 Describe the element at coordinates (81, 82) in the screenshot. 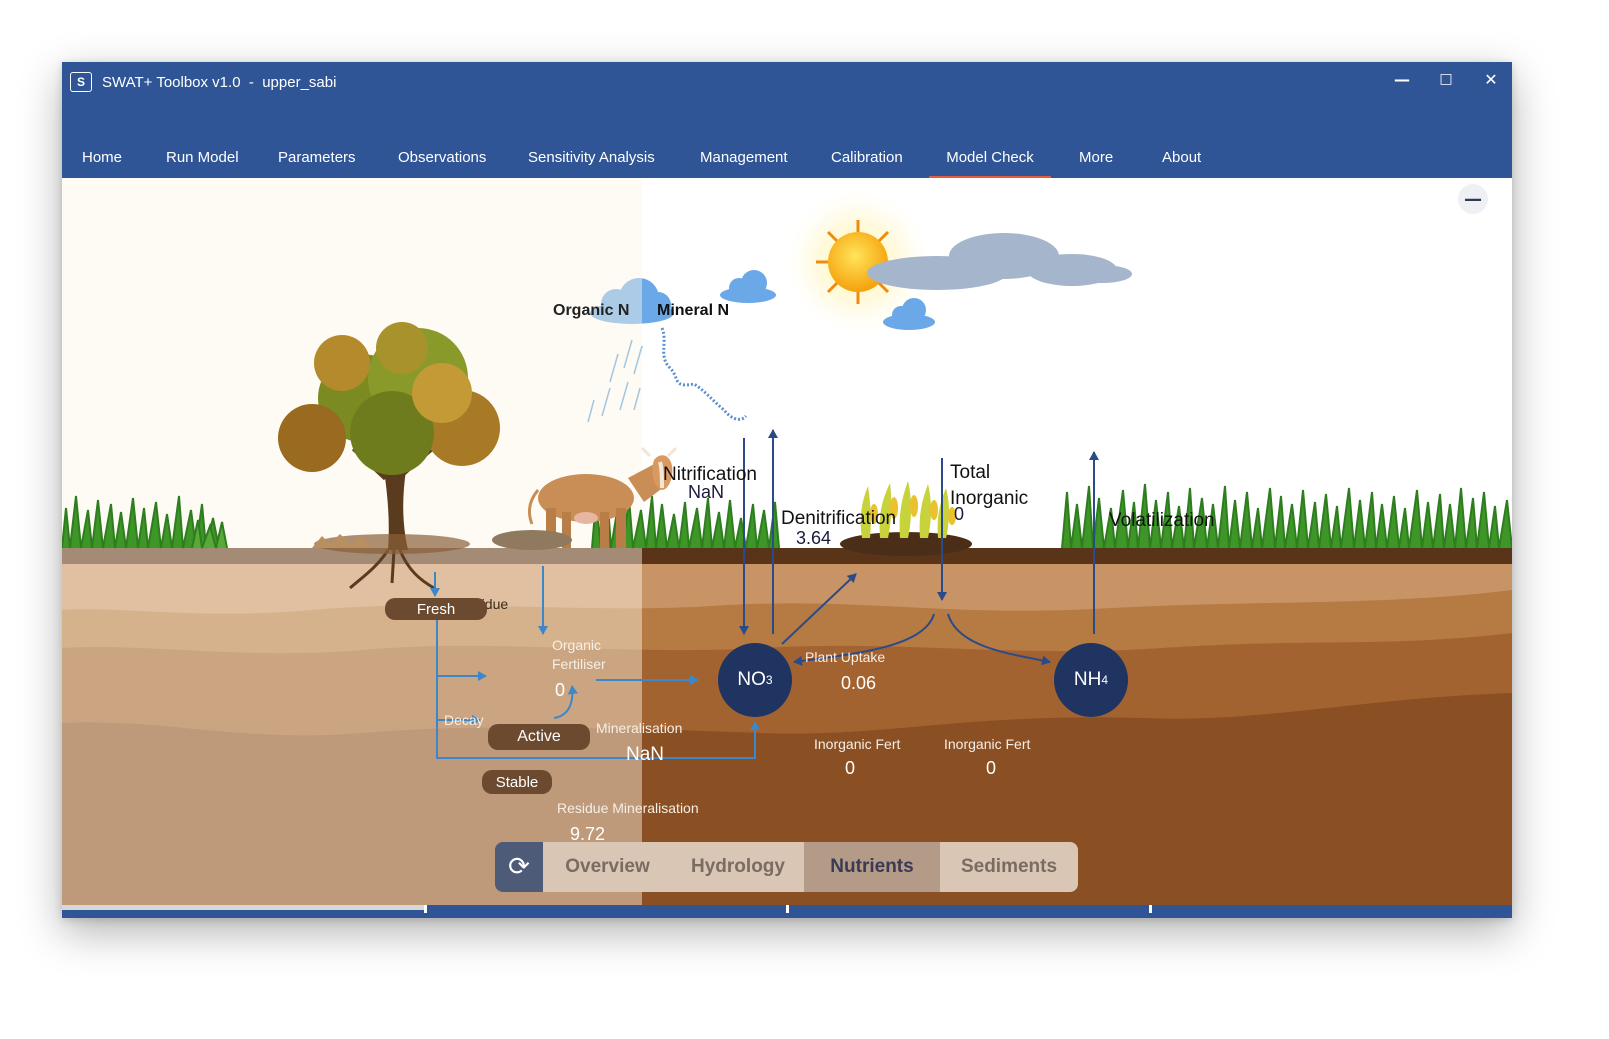

I see `app-logo: S` at that location.